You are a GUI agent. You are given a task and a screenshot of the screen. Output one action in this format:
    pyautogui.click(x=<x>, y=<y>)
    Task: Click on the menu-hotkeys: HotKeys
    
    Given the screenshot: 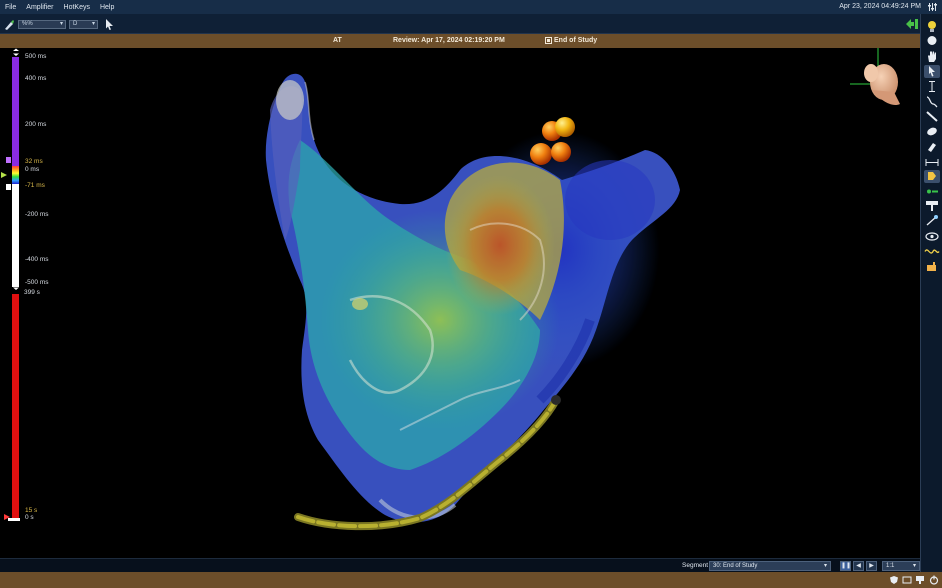 What is the action you would take?
    pyautogui.click(x=77, y=7)
    